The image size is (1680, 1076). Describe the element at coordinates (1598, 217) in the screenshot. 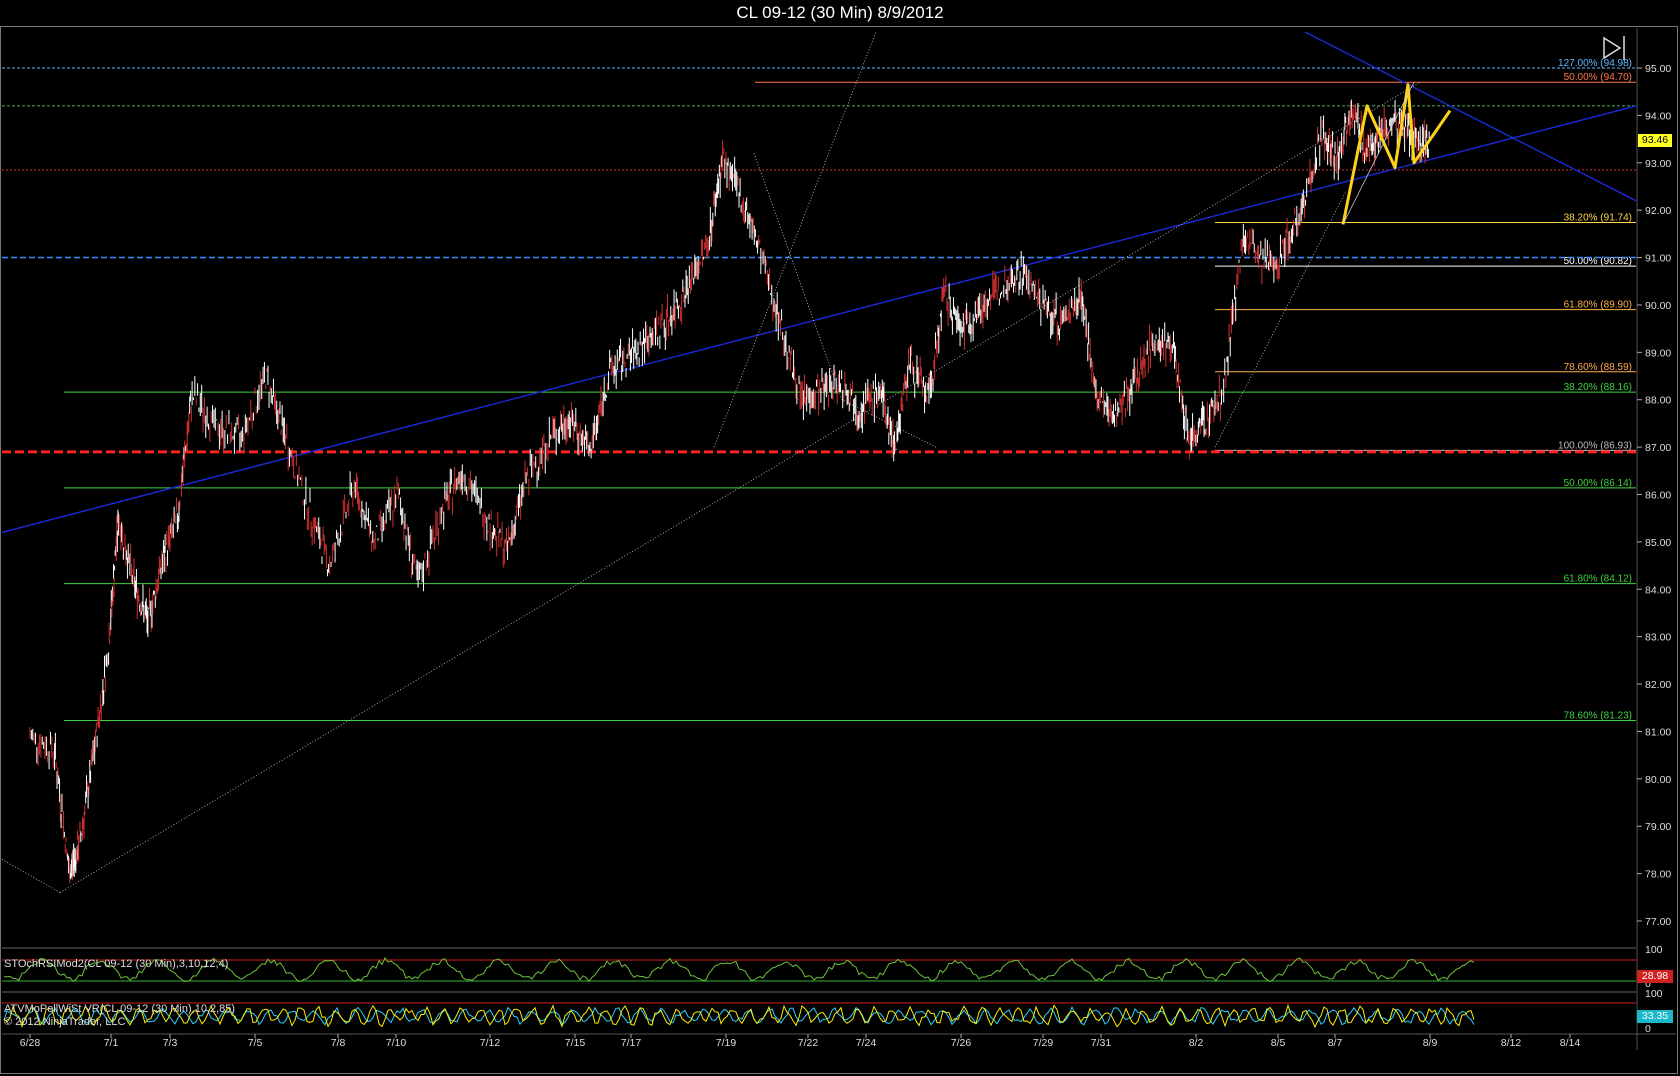

I see `fib-level-label: 38.20% (91.74)` at that location.